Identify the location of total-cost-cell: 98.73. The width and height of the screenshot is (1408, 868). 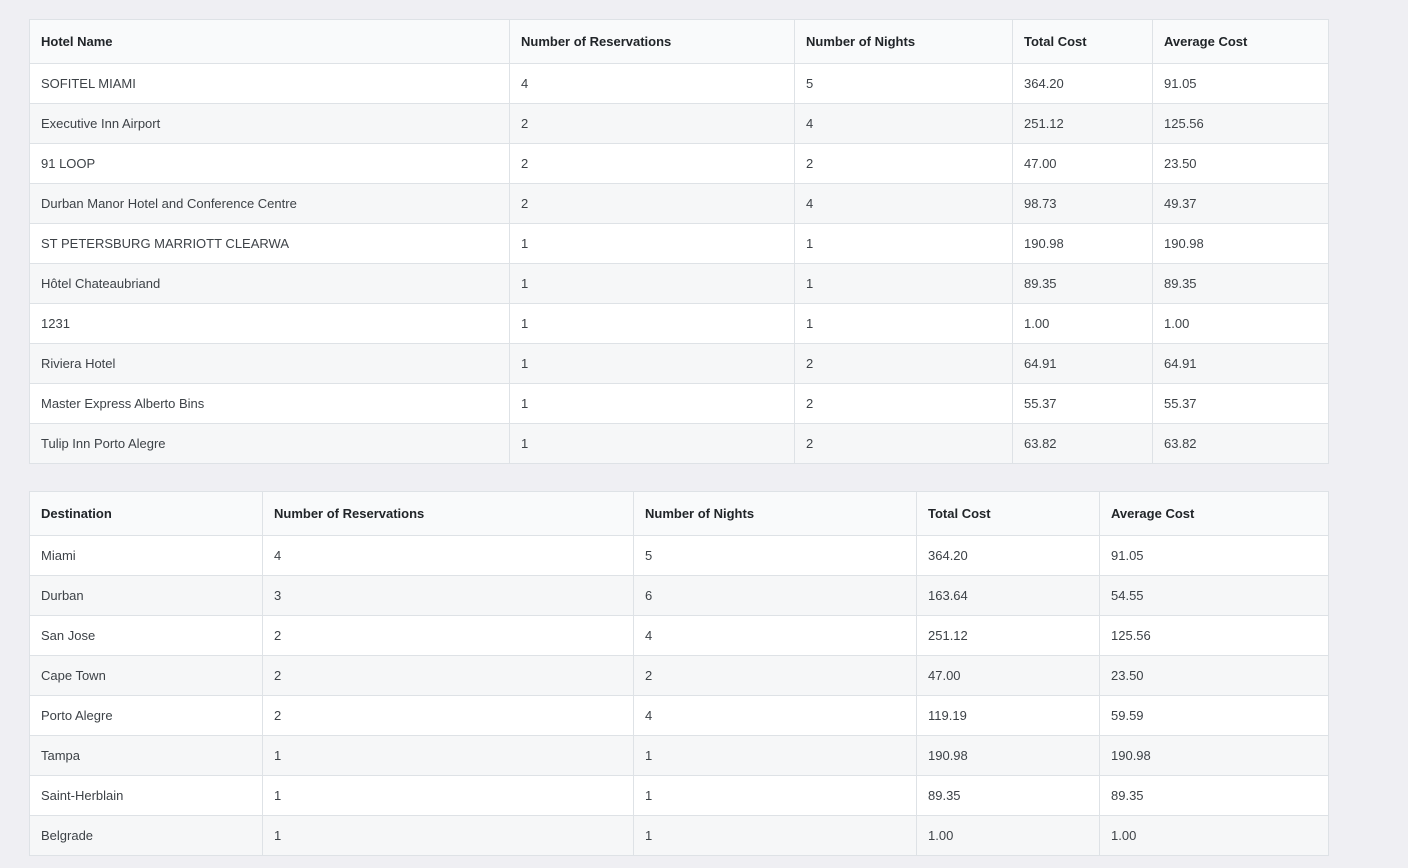
(1082, 203).